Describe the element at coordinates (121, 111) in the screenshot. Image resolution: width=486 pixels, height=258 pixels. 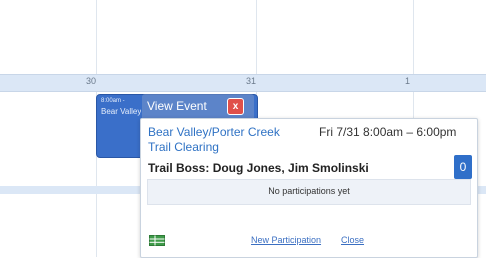
I see `event-chip-title: Bear Valley/Porter Creek Trail Clearing` at that location.